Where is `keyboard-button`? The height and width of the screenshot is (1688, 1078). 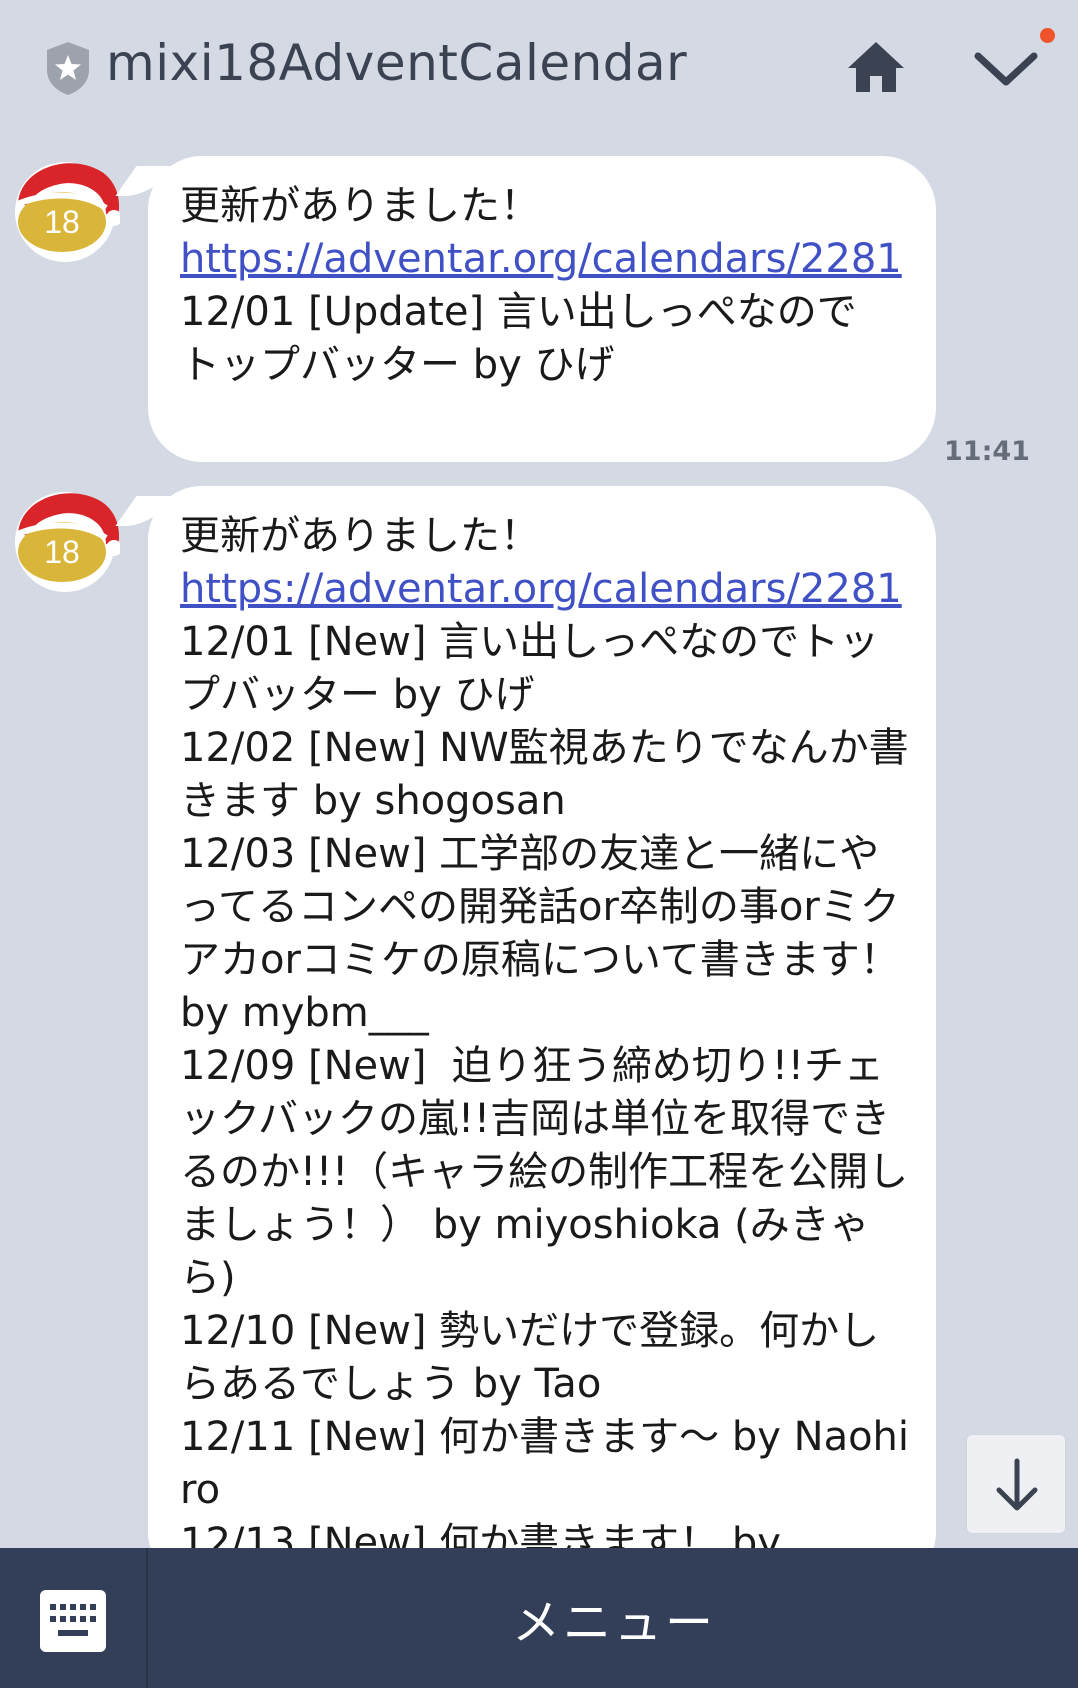 keyboard-button is located at coordinates (74, 1618).